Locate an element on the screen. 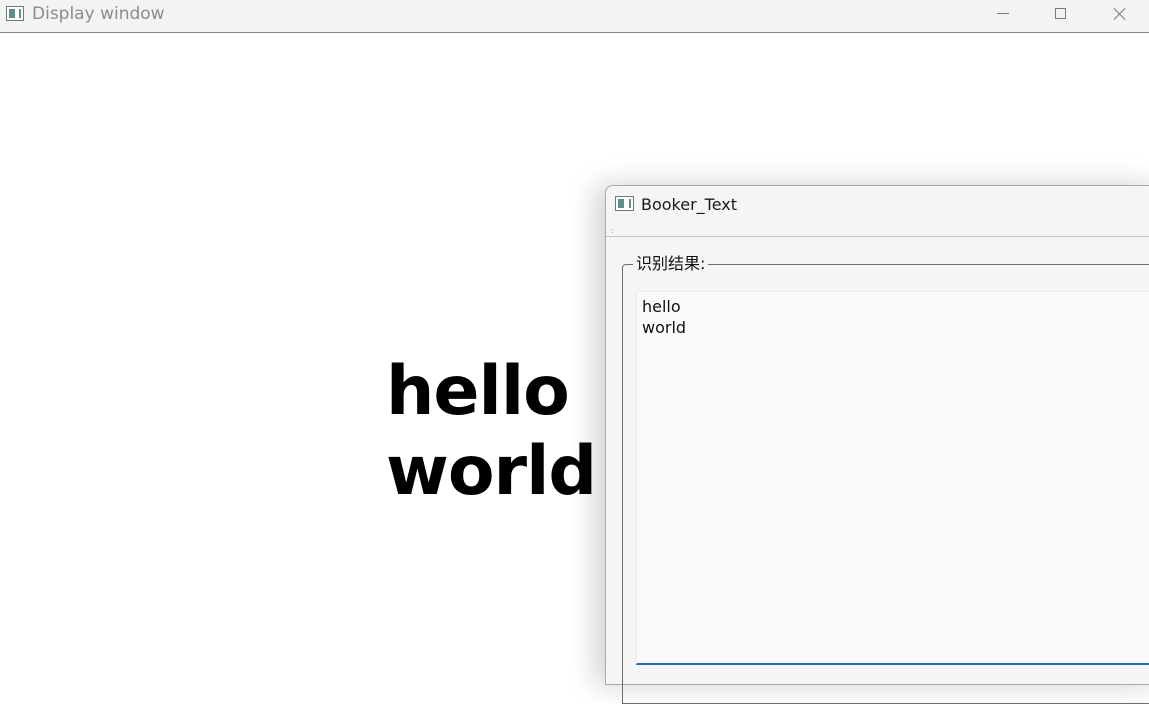 This screenshot has height=704, width=1149. group-label: 识别结果: is located at coordinates (671, 264).